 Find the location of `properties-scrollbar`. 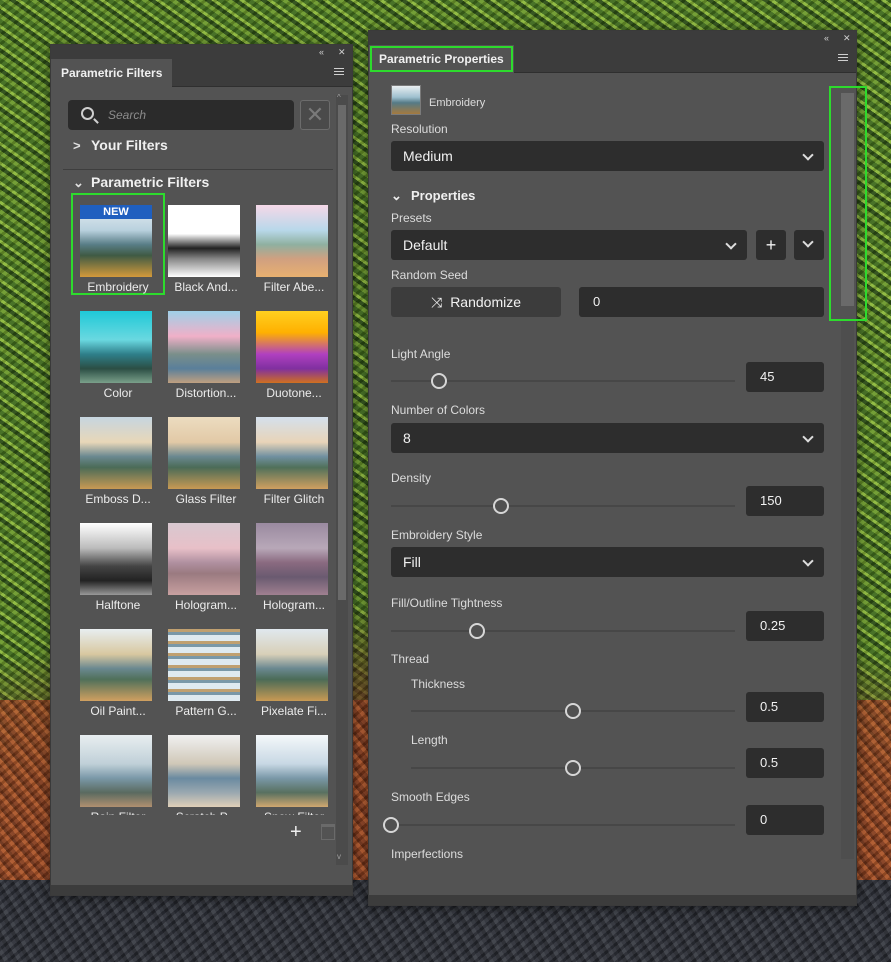

properties-scrollbar is located at coordinates (848, 203).